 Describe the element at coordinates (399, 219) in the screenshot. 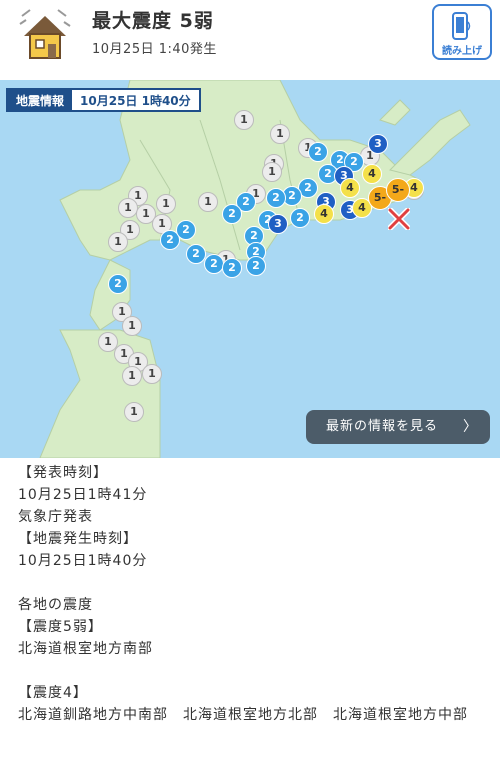

I see `epicenter-marker-icon` at that location.